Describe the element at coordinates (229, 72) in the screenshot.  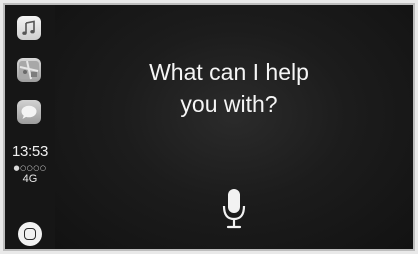
I see `siri-prompt-line-1: What can I help` at that location.